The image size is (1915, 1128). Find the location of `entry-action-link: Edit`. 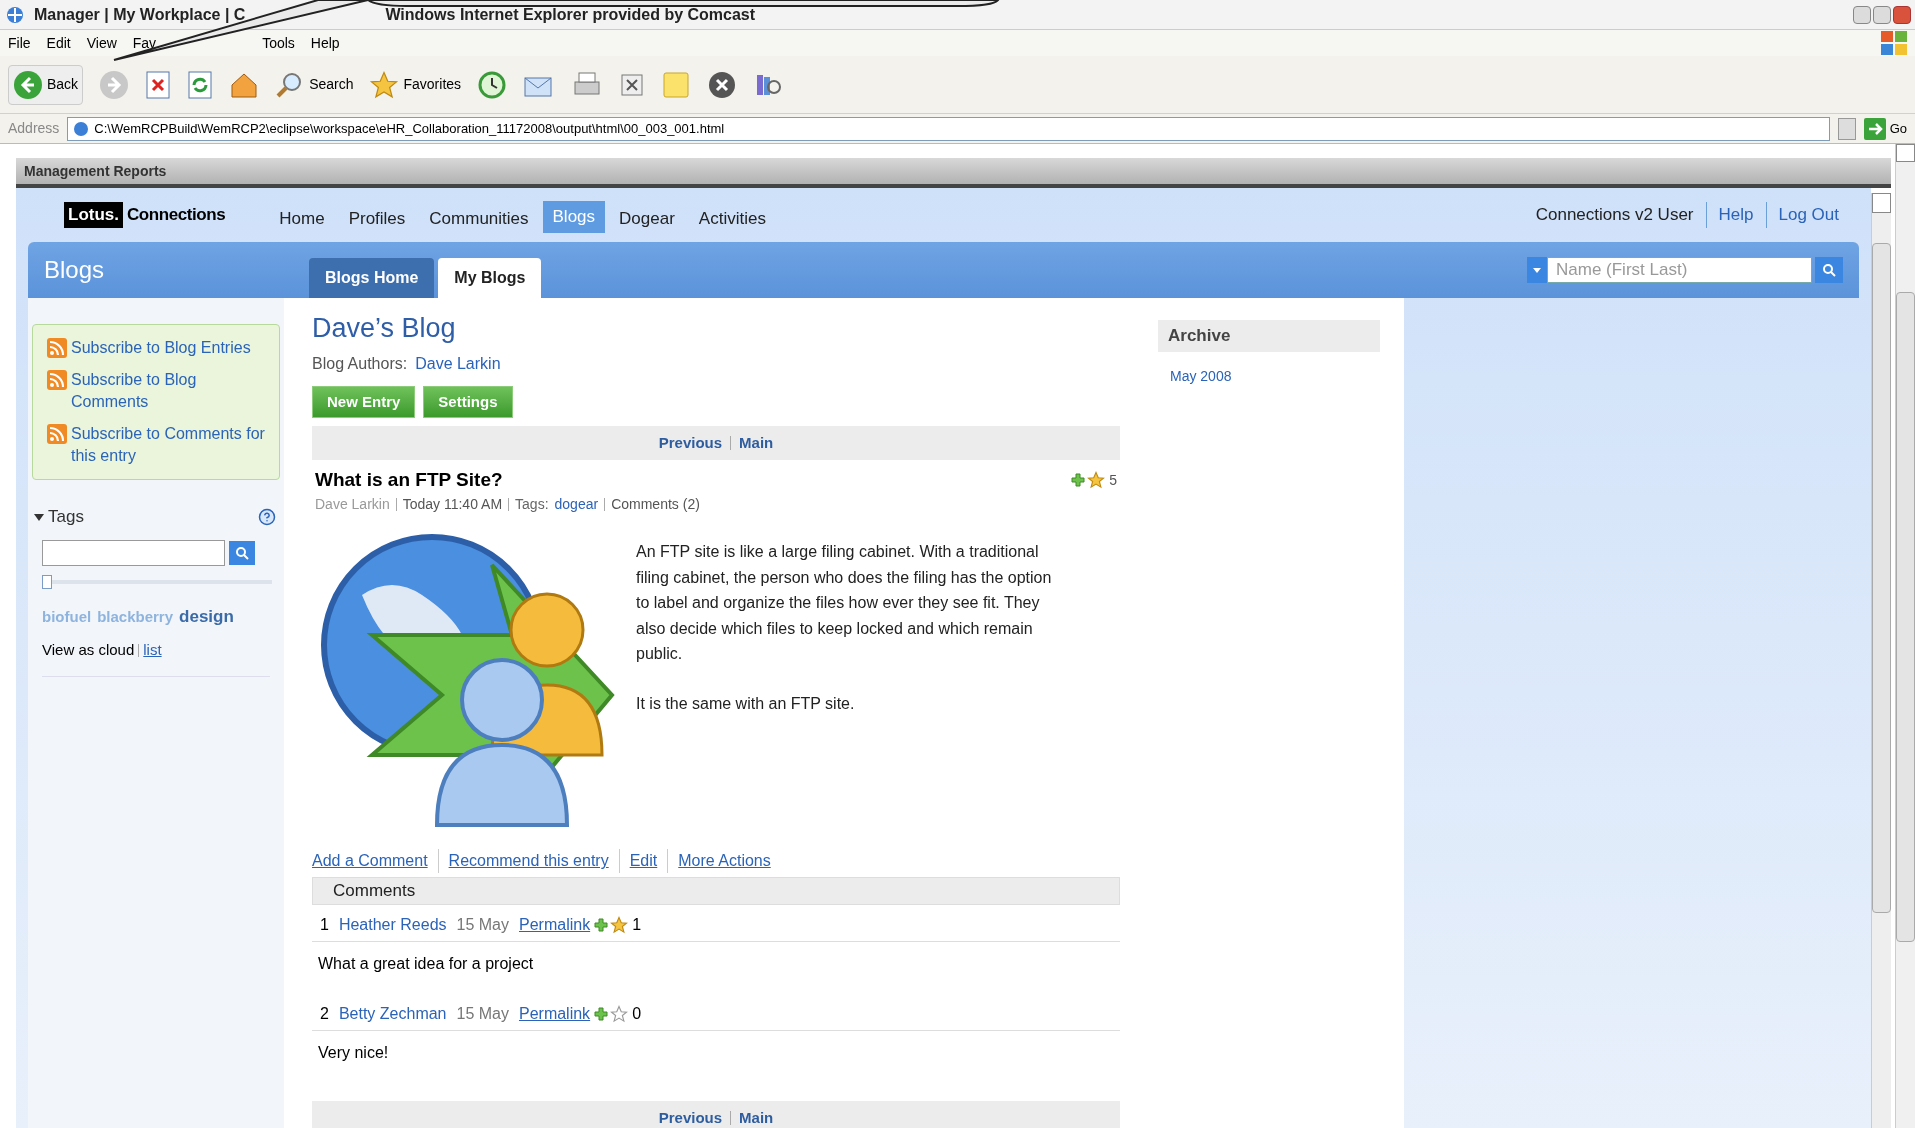

entry-action-link: Edit is located at coordinates (638, 861).